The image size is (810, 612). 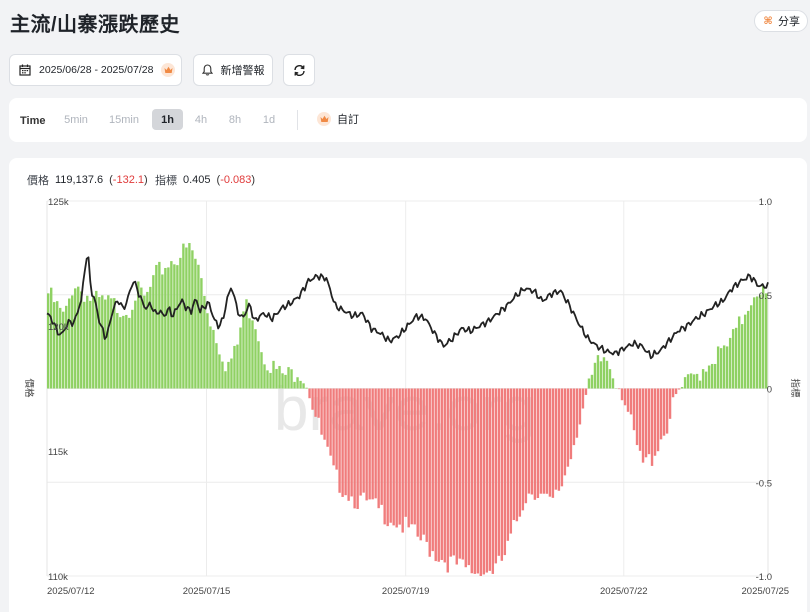 I want to click on right-axis-tick: 0, so click(x=769, y=390).